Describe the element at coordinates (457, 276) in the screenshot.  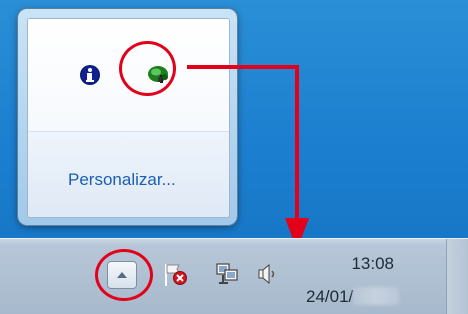
I see `show-desktop-button` at that location.